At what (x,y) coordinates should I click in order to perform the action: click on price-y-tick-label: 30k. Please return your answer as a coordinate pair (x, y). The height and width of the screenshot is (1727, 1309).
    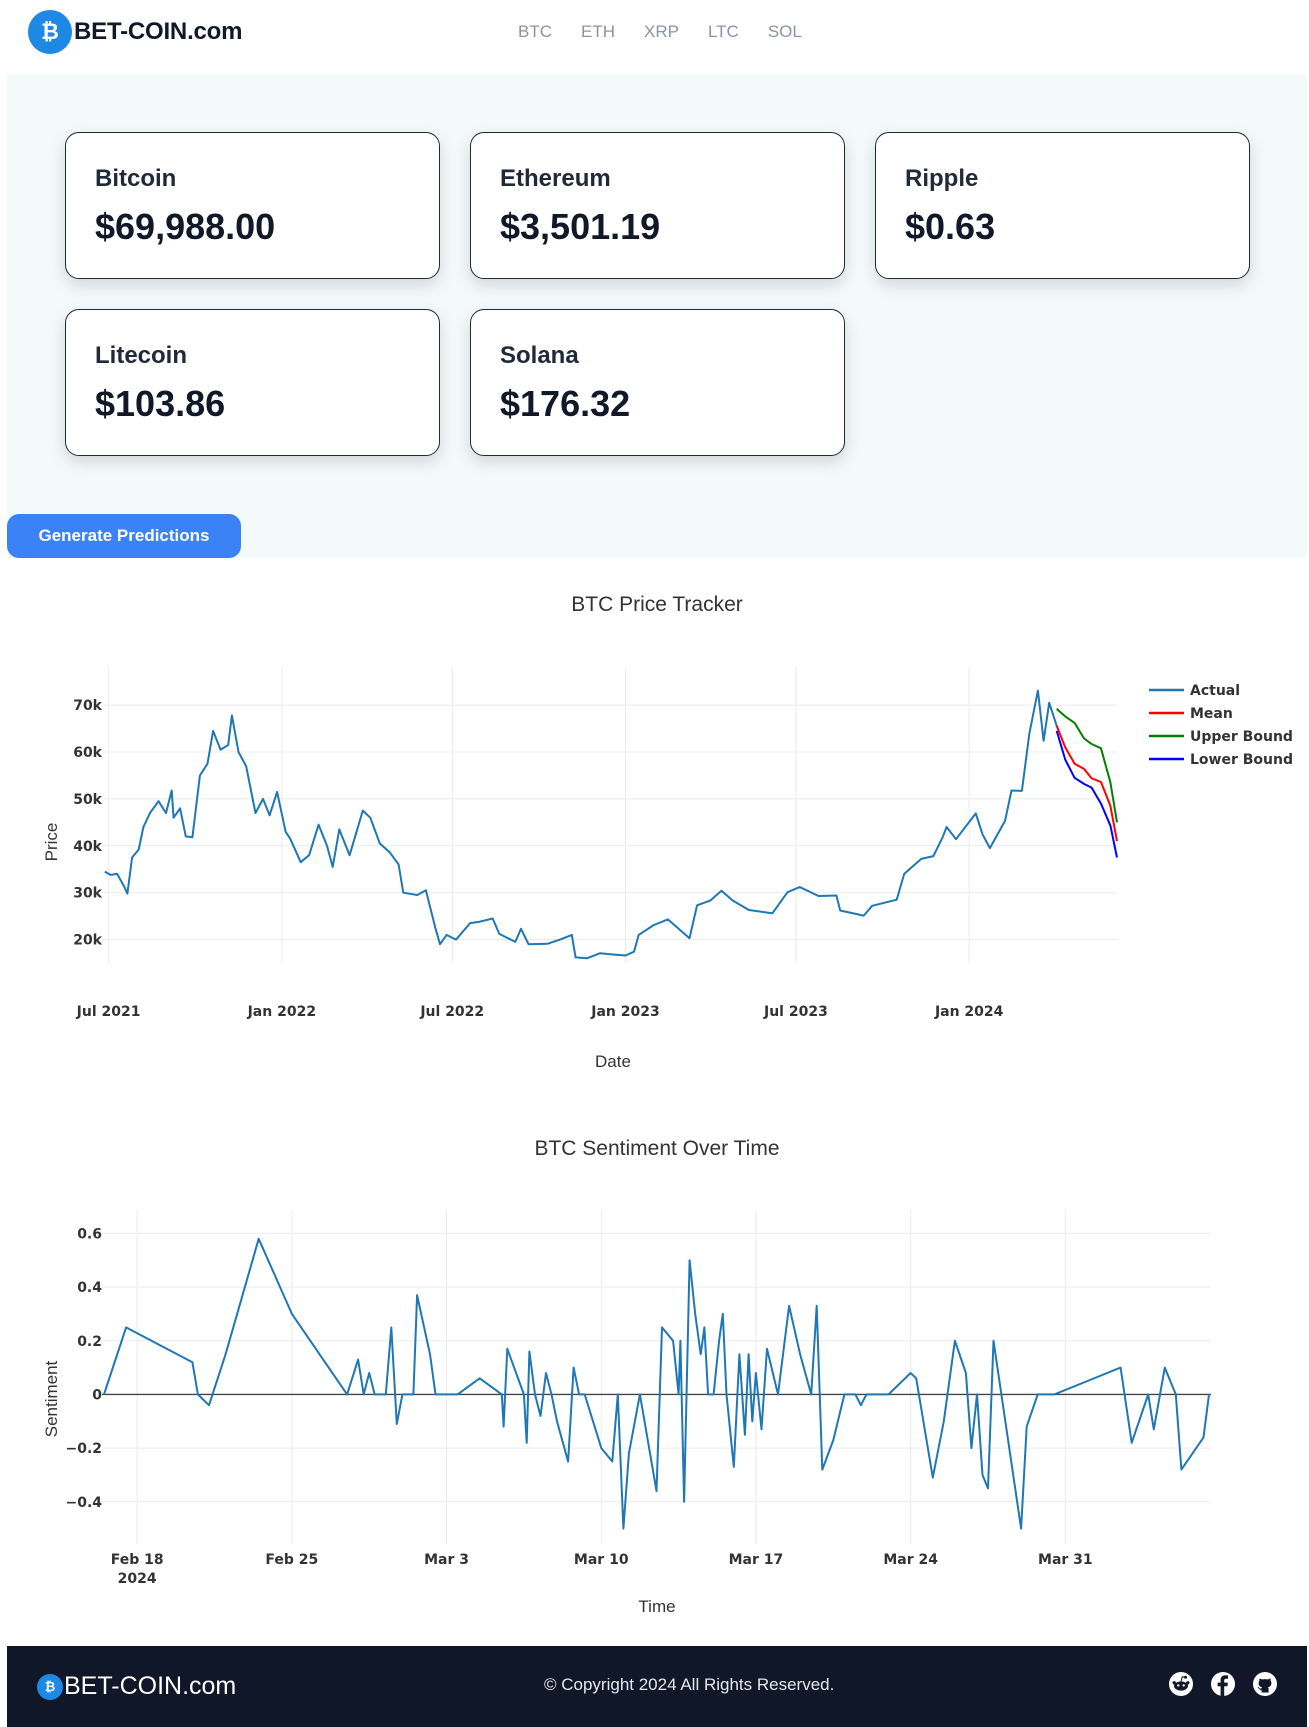
    Looking at the image, I should click on (87, 894).